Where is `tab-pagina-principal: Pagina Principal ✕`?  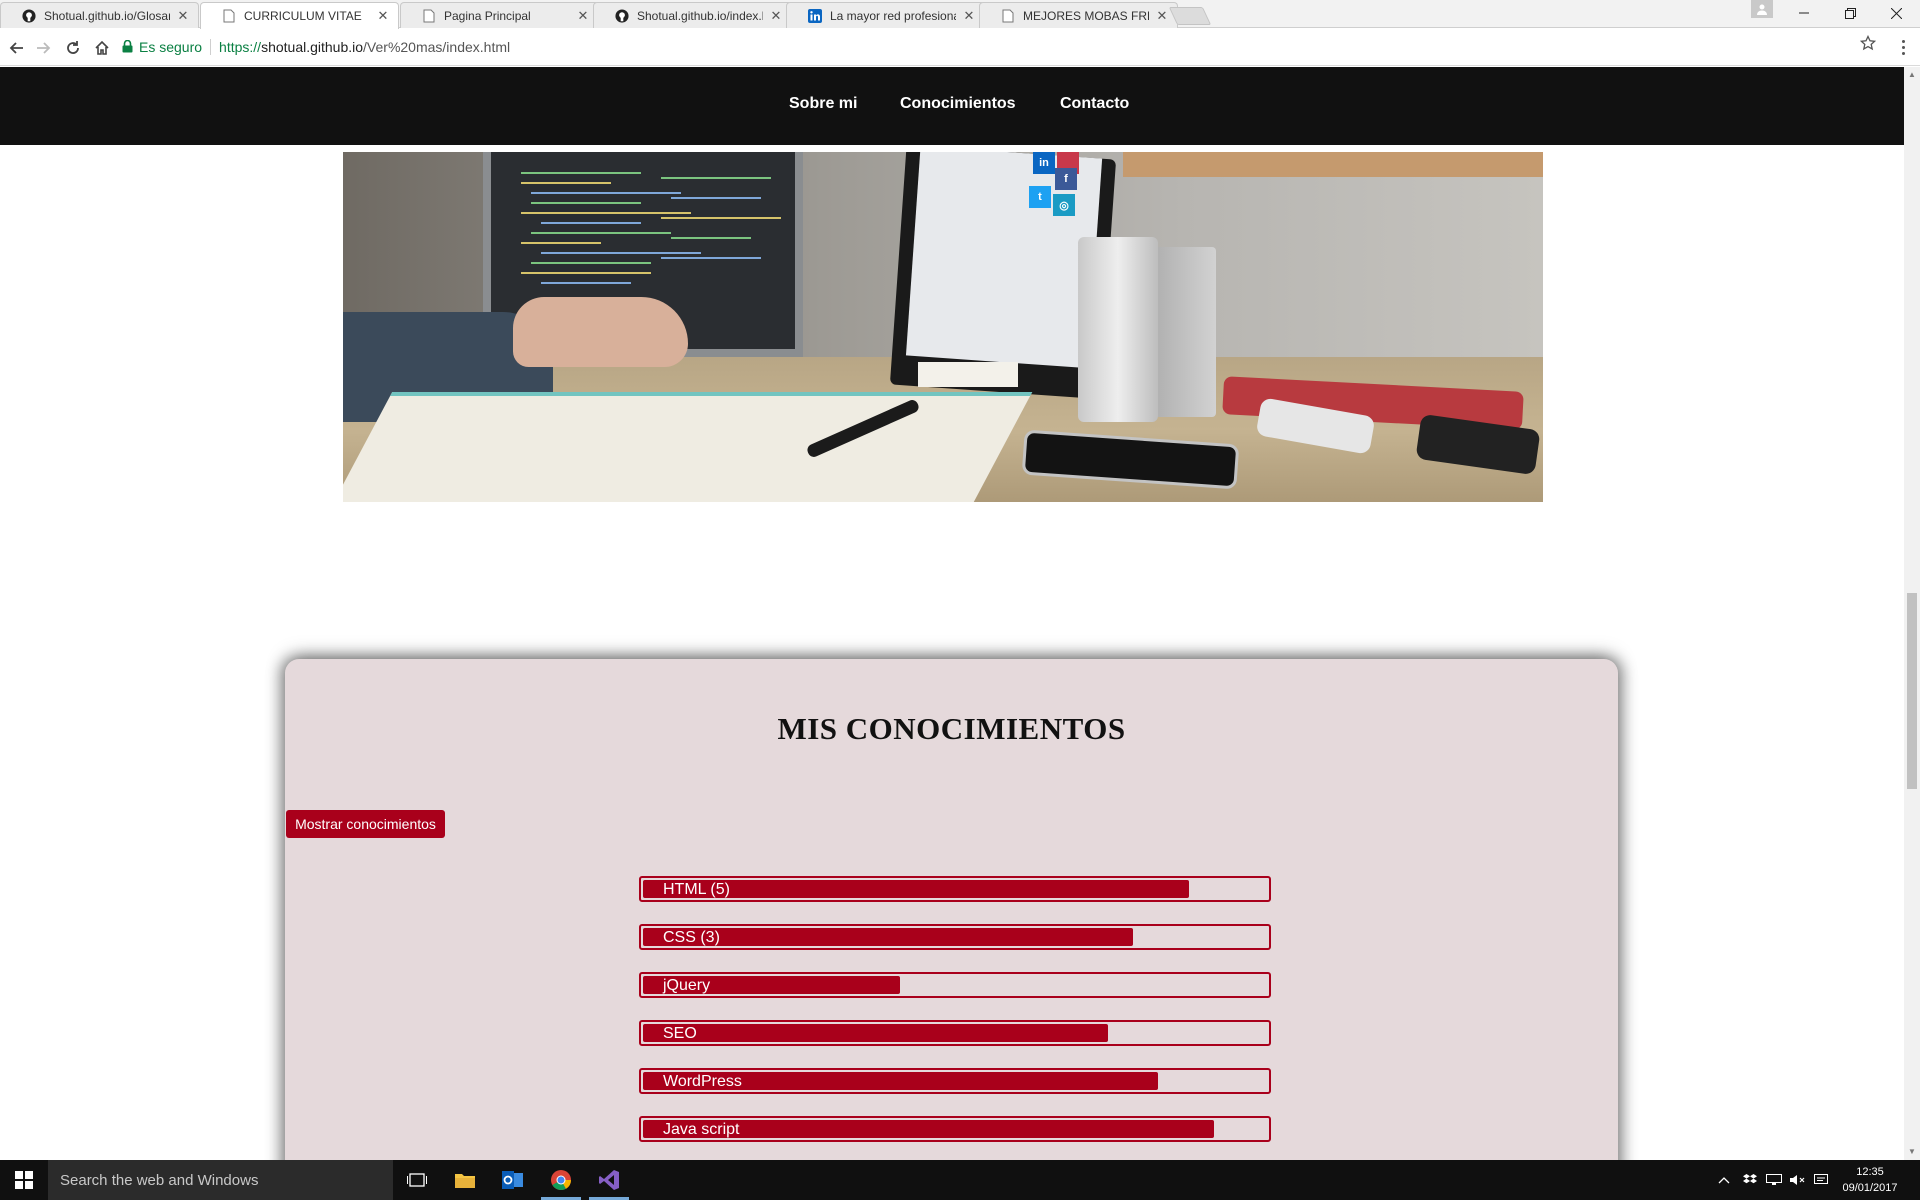
tab-pagina-principal: Pagina Principal ✕ is located at coordinates (499, 15).